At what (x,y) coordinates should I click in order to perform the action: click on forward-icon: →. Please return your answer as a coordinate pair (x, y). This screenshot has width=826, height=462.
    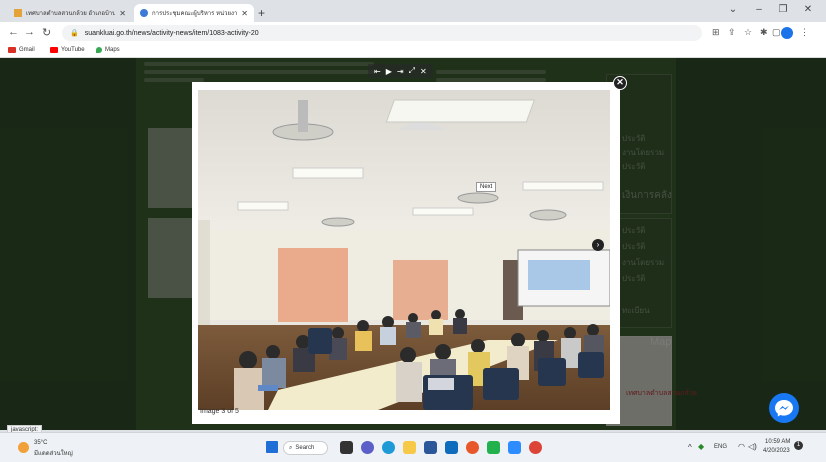
    Looking at the image, I should click on (29, 32).